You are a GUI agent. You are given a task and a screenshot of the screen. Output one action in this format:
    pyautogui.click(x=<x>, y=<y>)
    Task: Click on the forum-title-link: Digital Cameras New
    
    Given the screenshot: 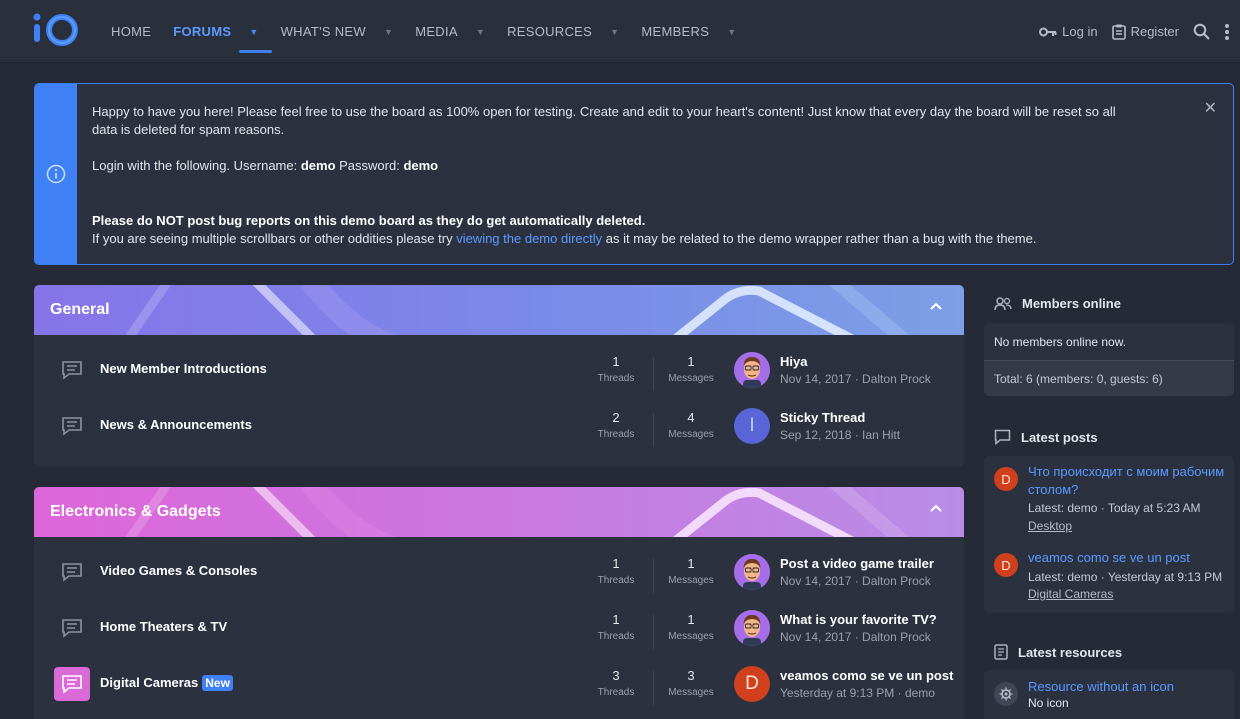 What is the action you would take?
    pyautogui.click(x=166, y=683)
    